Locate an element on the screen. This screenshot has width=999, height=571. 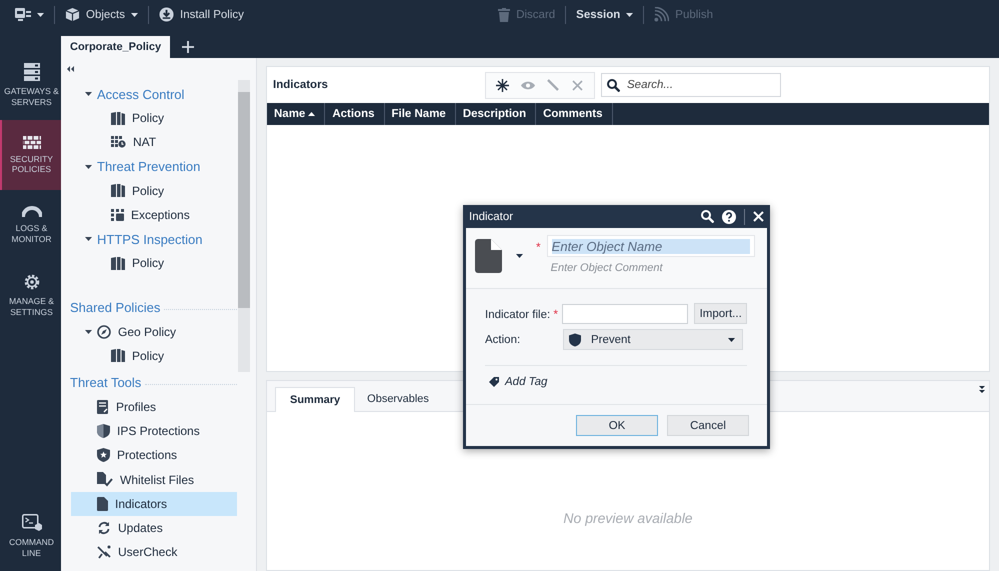
signal-icon is located at coordinates (662, 14).